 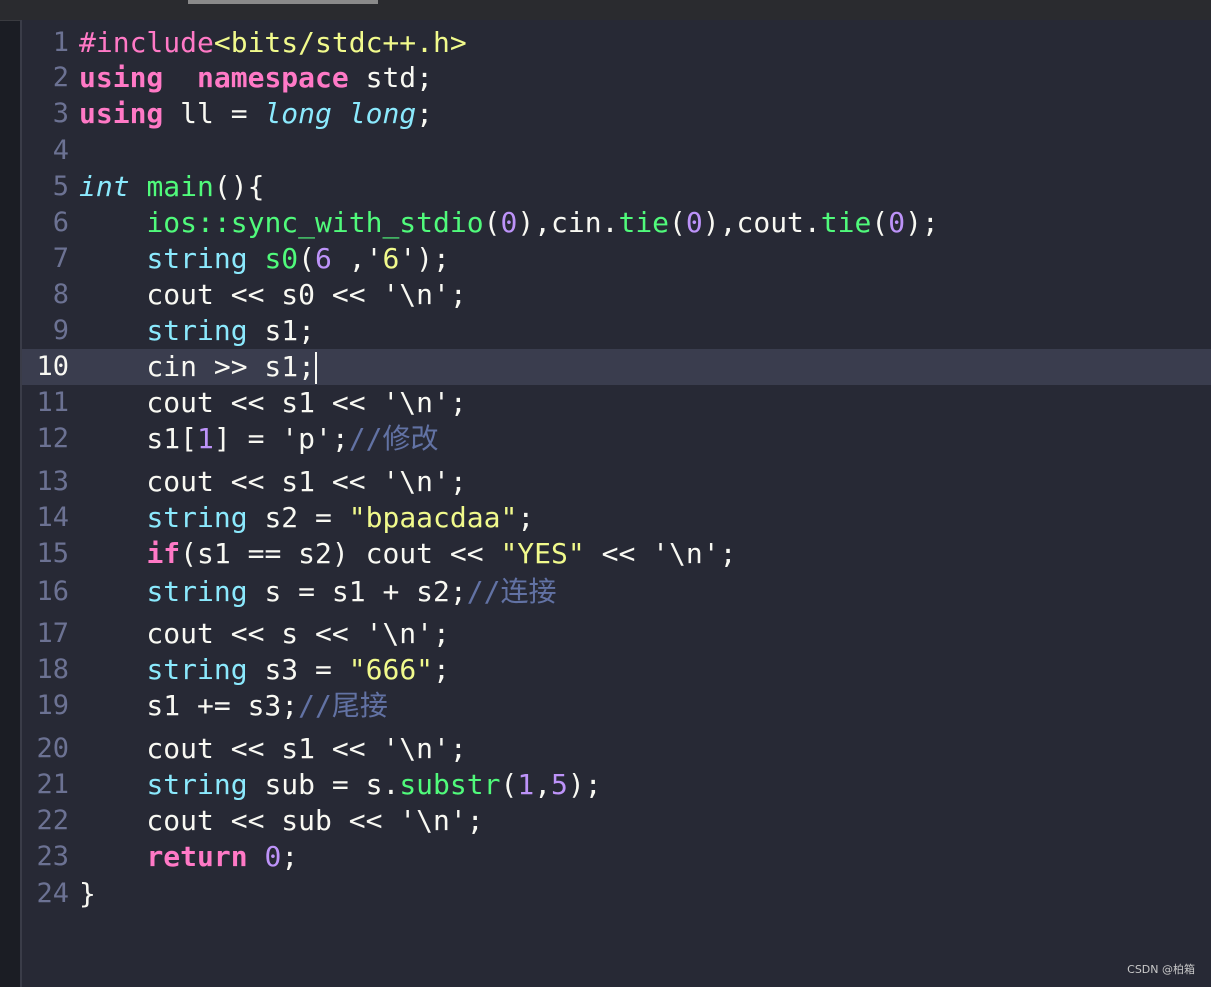 What do you see at coordinates (616, 439) in the screenshot?
I see `code-line: 12 s1[1] = 'p';//修改` at bounding box center [616, 439].